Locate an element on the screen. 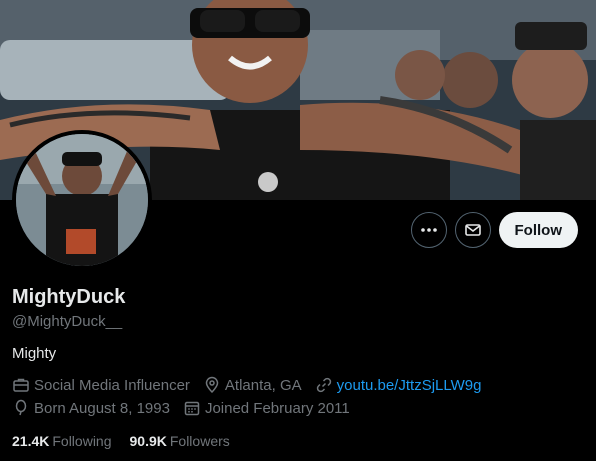  followers-count: 90.9K is located at coordinates (148, 441).